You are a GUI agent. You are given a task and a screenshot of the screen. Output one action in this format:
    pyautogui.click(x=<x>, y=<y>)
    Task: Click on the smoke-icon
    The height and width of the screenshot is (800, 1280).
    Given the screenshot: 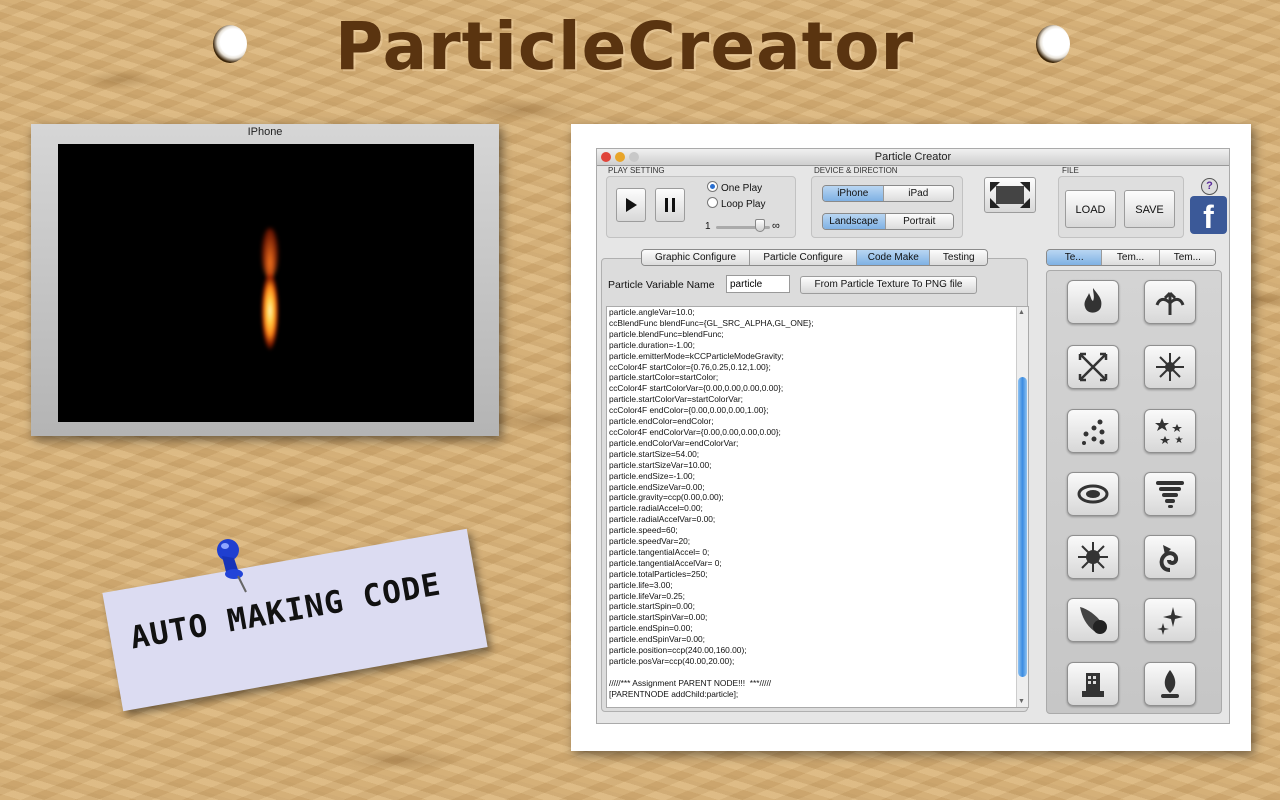 What is the action you would take?
    pyautogui.click(x=1093, y=685)
    